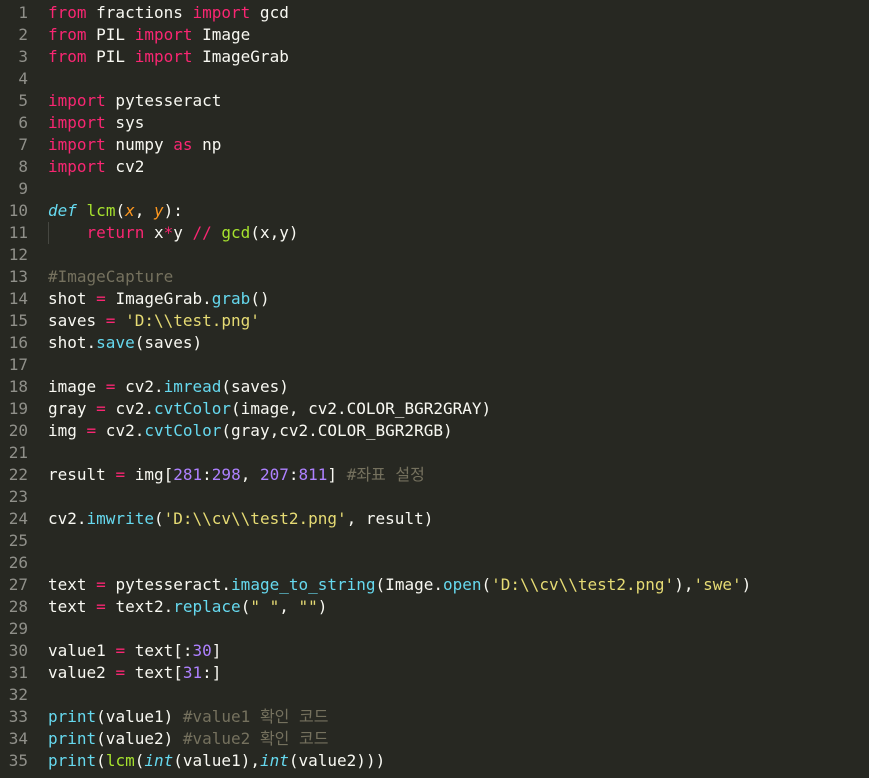 Image resolution: width=869 pixels, height=778 pixels. I want to click on line-code: def lcm(x, y):, so click(458, 211).